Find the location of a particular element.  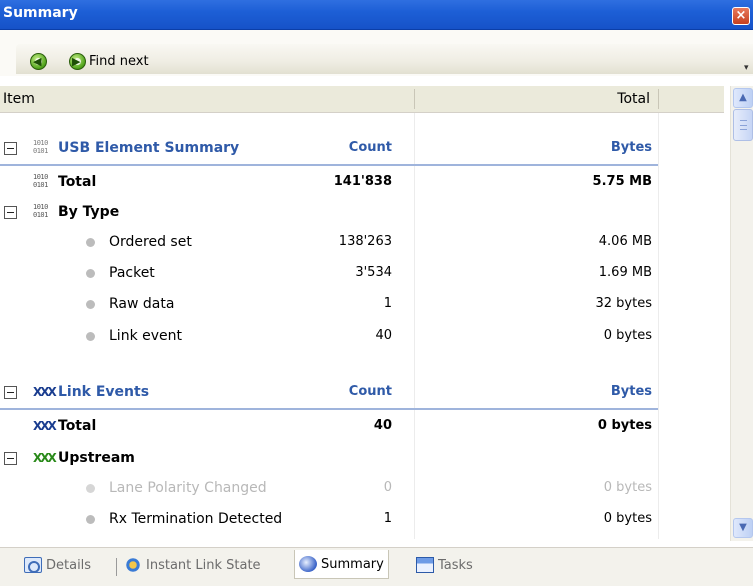

row-label: Raw data is located at coordinates (142, 304).